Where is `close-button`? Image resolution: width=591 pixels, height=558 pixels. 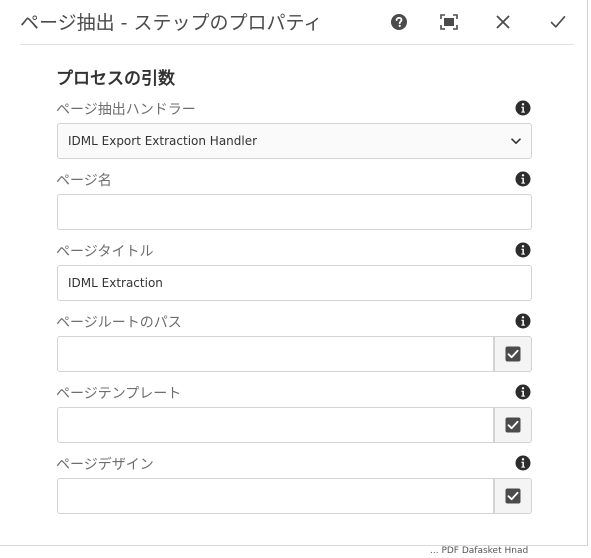
close-button is located at coordinates (503, 22).